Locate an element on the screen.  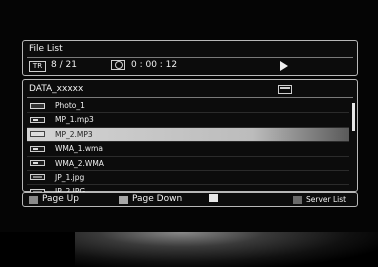
clock-icon is located at coordinates (118, 65).